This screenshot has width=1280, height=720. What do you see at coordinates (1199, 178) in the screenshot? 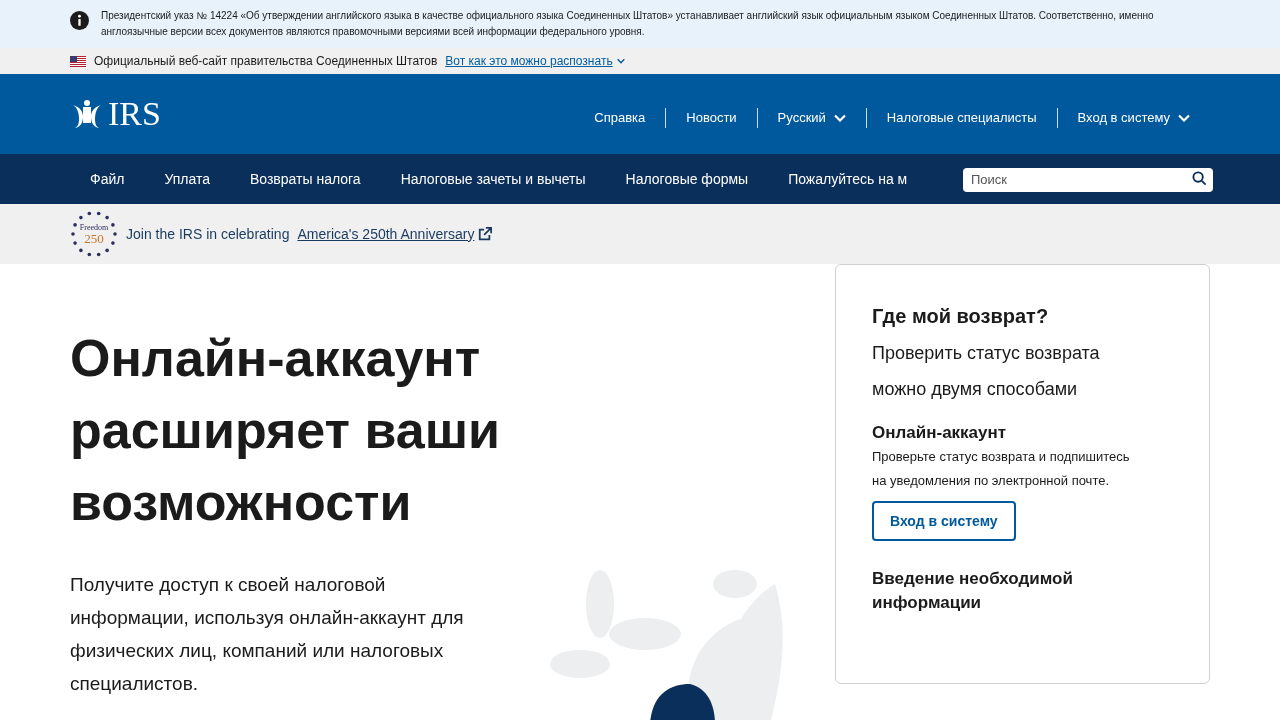
I see `search-icon` at bounding box center [1199, 178].